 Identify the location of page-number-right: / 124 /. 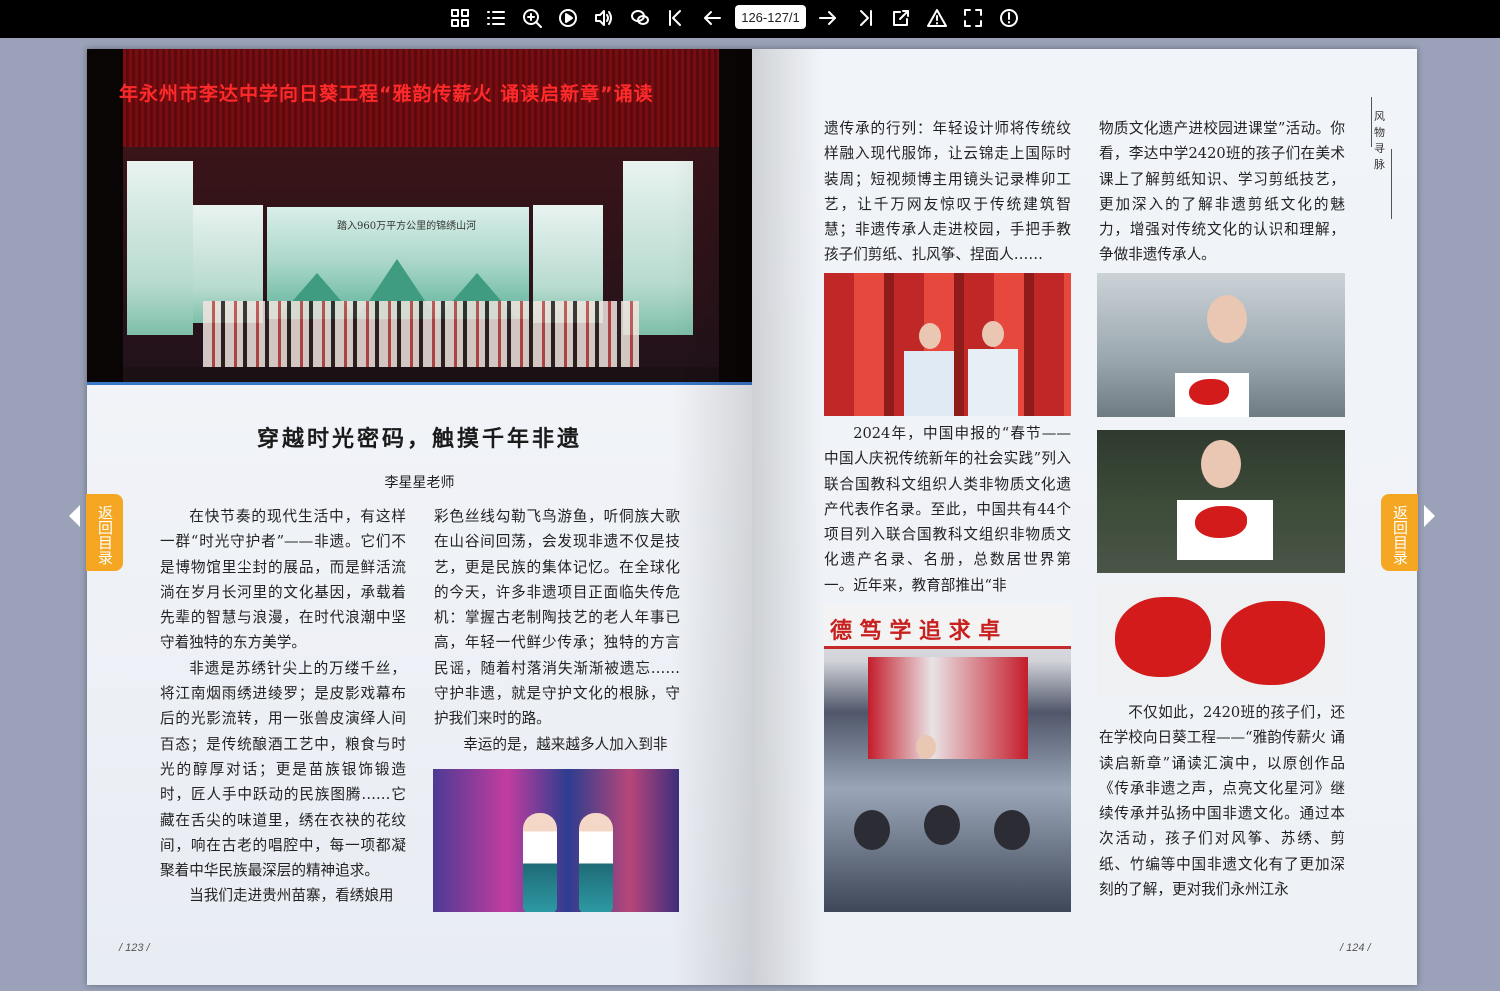
(1355, 948).